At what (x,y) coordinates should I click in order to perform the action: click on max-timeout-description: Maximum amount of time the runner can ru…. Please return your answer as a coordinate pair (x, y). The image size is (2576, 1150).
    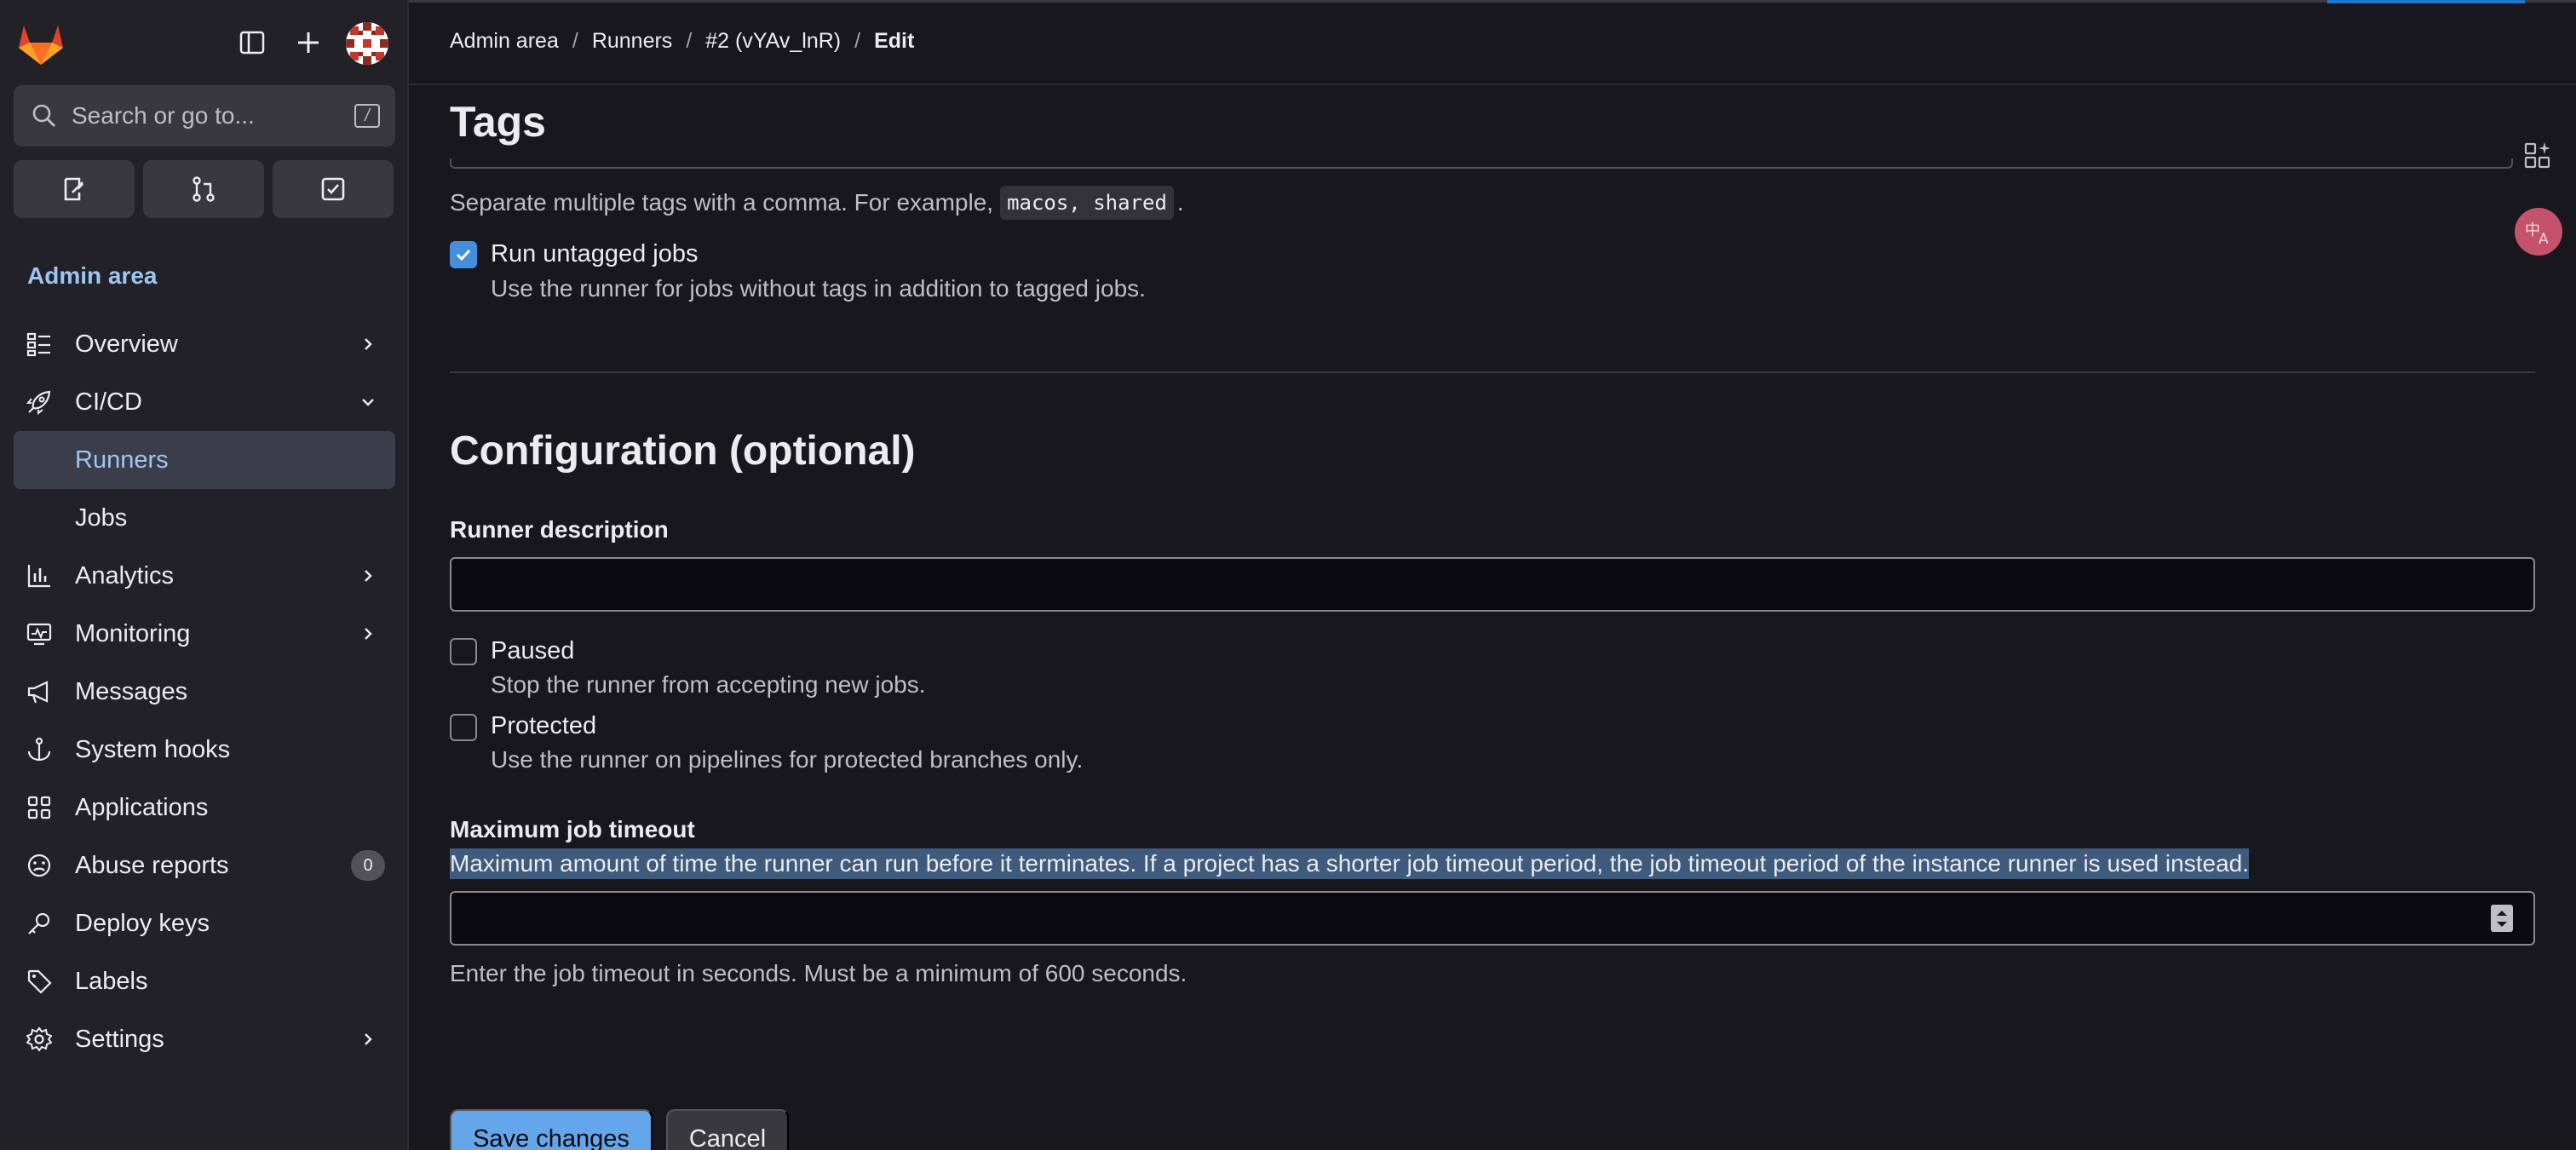
    Looking at the image, I should click on (1350, 864).